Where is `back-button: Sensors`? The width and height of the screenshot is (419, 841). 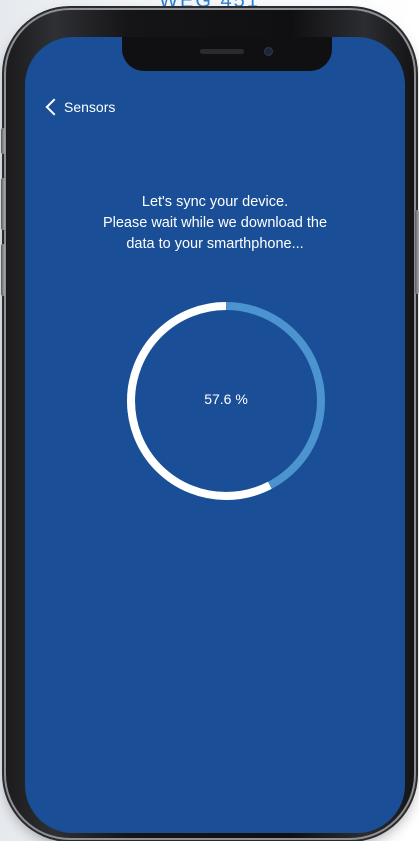 back-button: Sensors is located at coordinates (80, 107).